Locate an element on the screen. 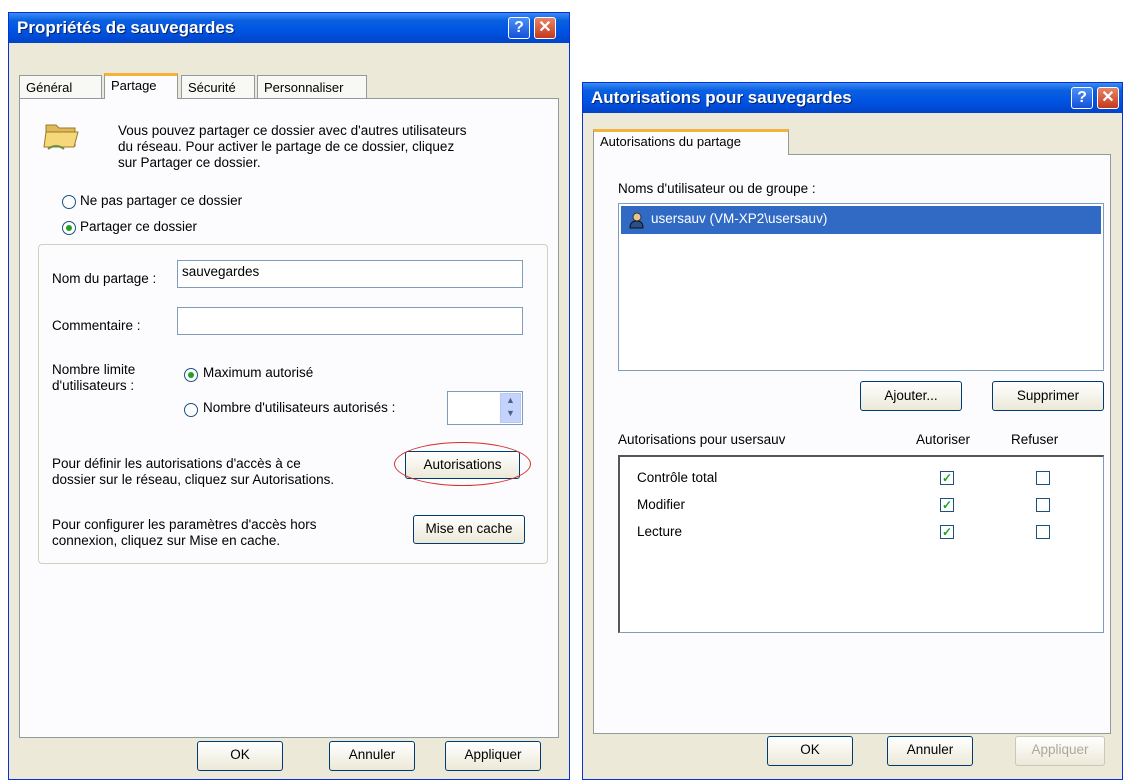  perm-header: Autorisations pour usersauv is located at coordinates (702, 439).